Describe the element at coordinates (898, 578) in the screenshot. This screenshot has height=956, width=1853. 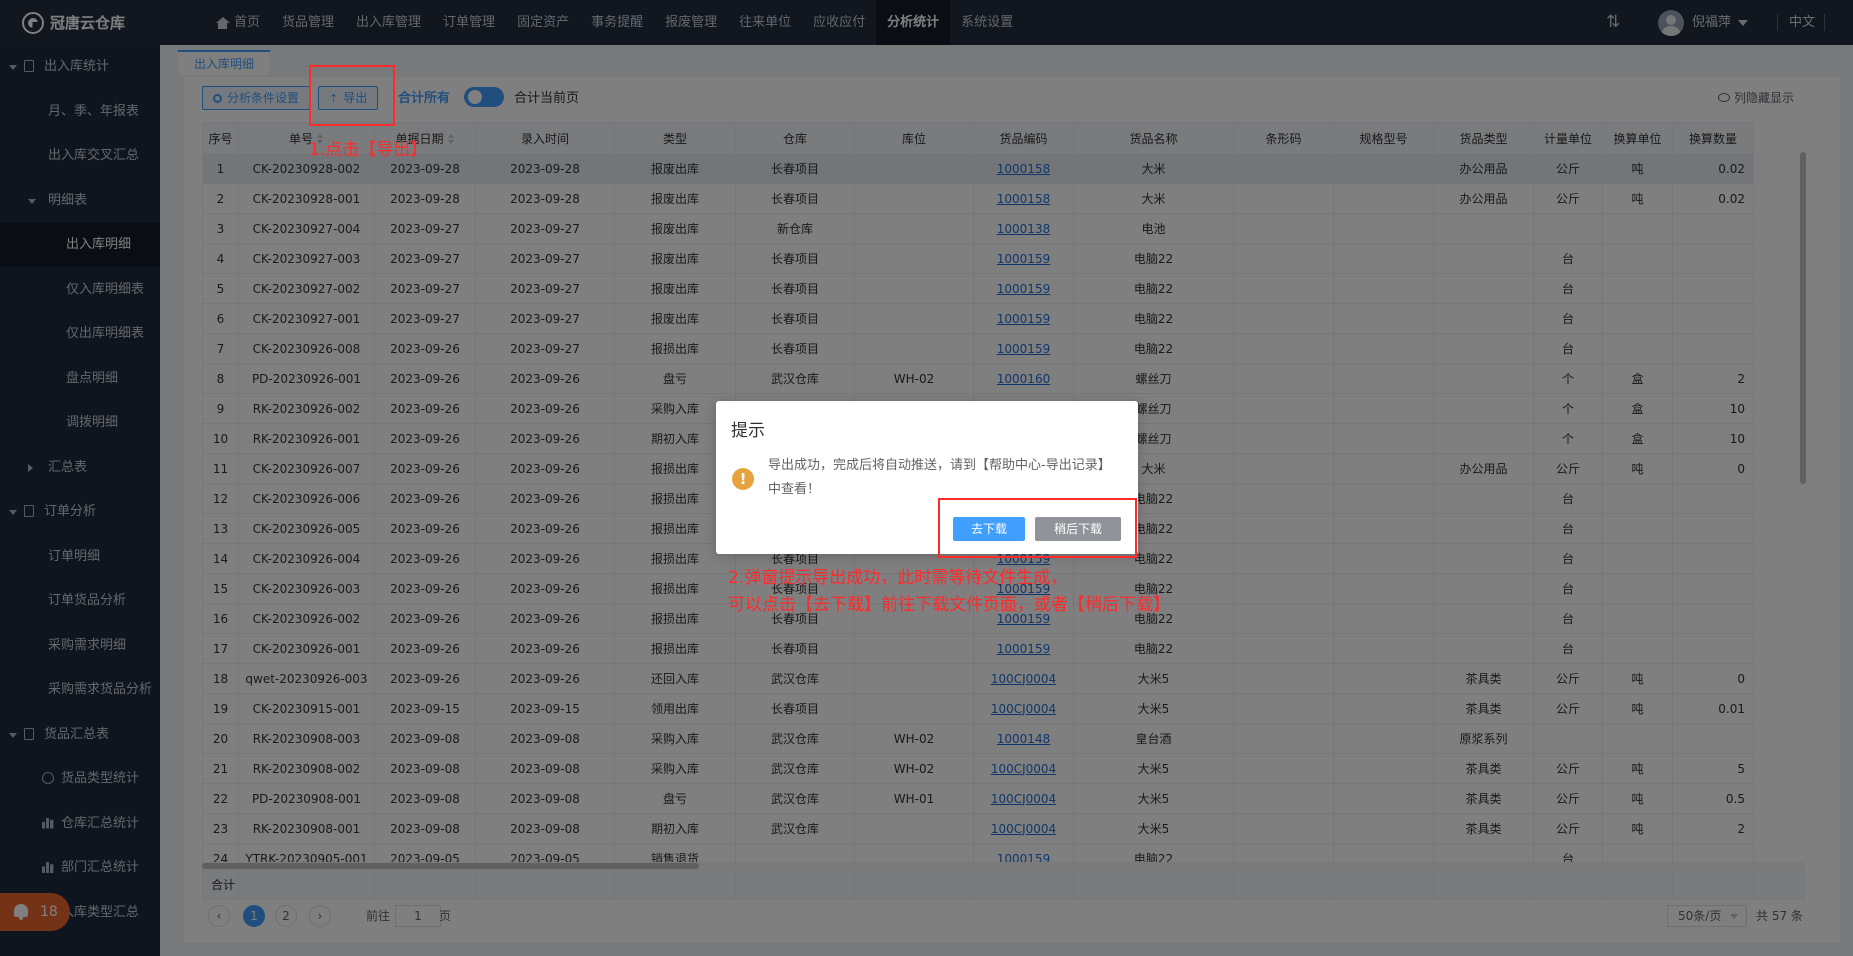
I see `annotation-step2-line1: 2.弹窗提示导出成功，此时需等待文件生成，` at that location.